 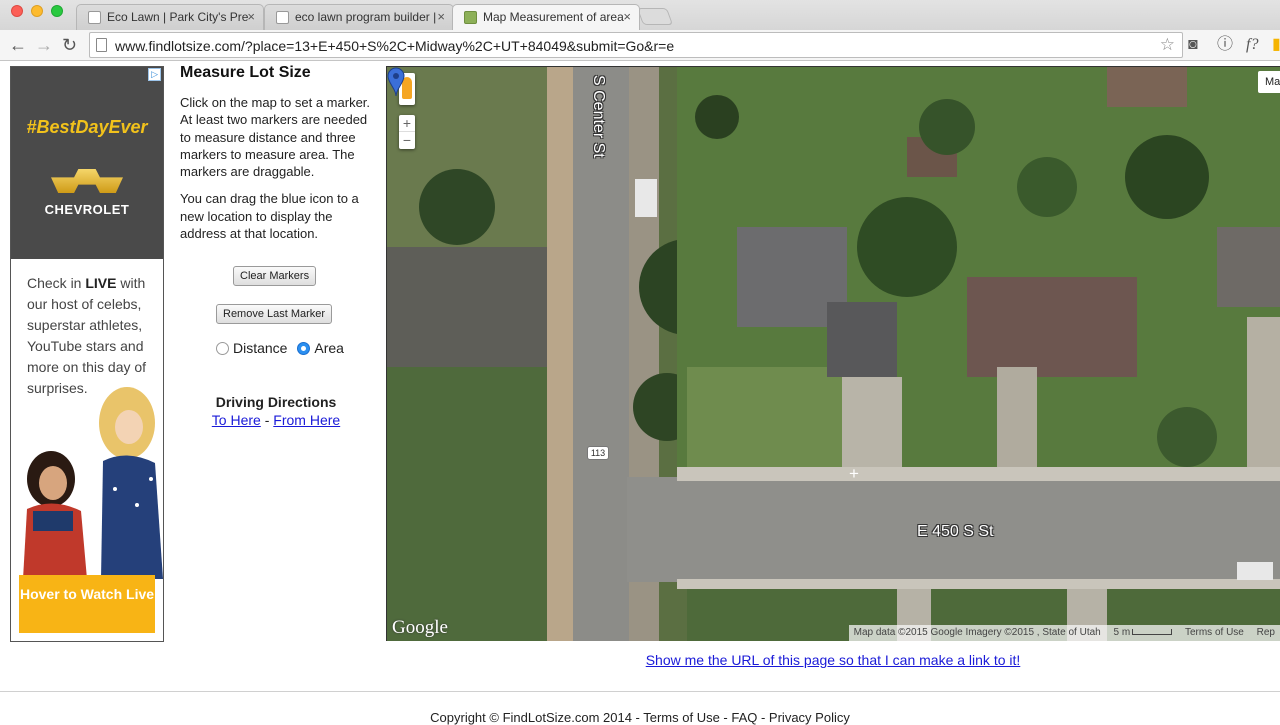 What do you see at coordinates (407, 123) in the screenshot?
I see `zoom-in-button: +` at bounding box center [407, 123].